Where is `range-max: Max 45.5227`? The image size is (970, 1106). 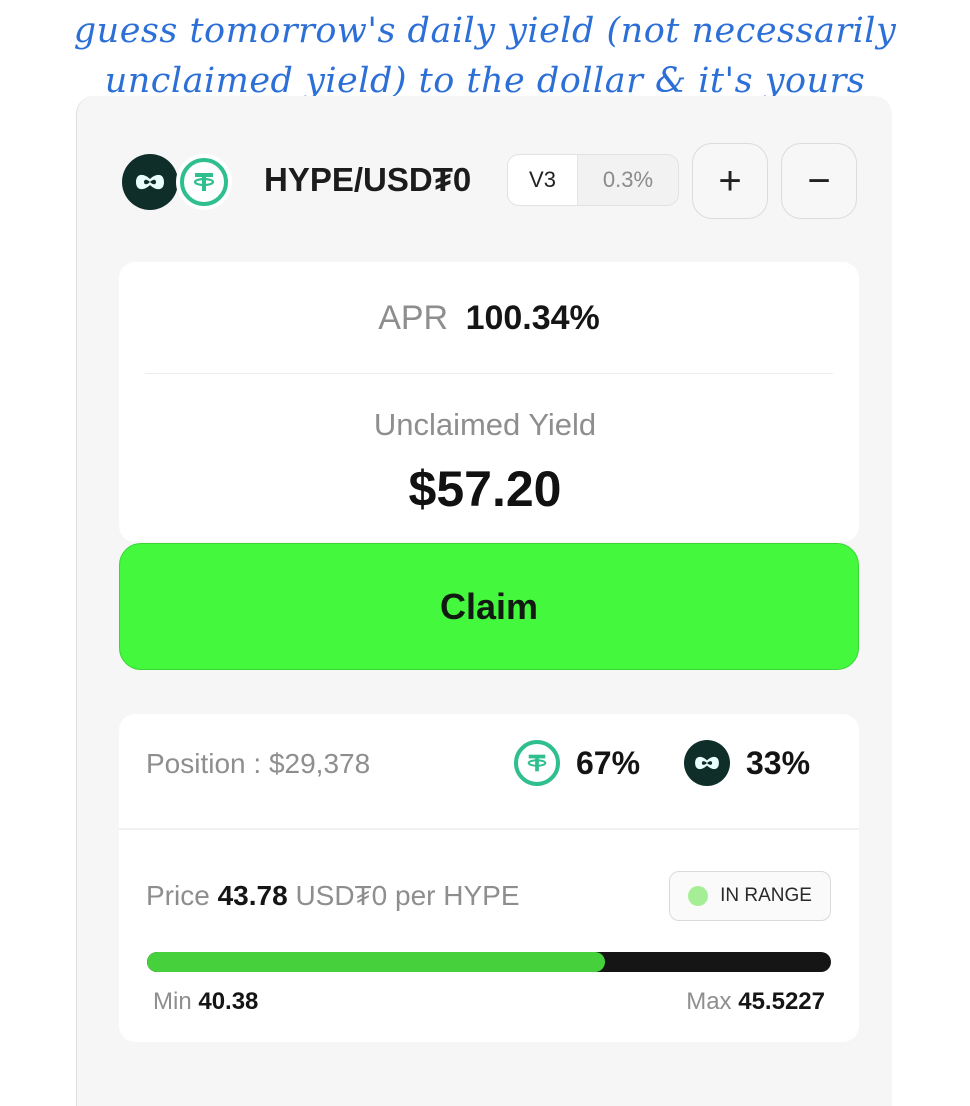
range-max: Max 45.5227 is located at coordinates (755, 1002).